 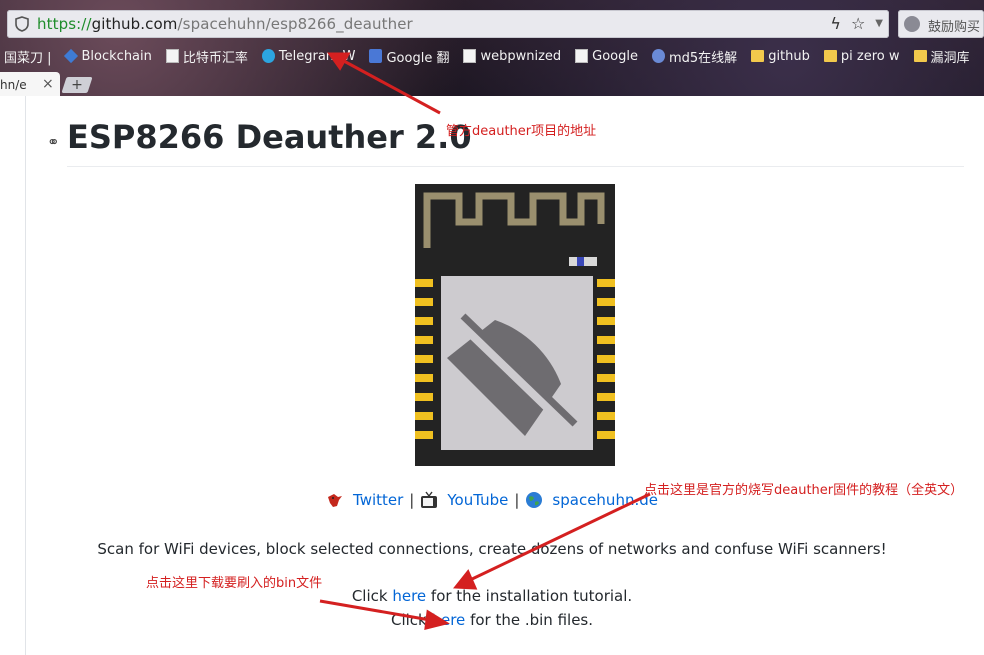 I want to click on arrow-to-url, so click(x=391, y=86).